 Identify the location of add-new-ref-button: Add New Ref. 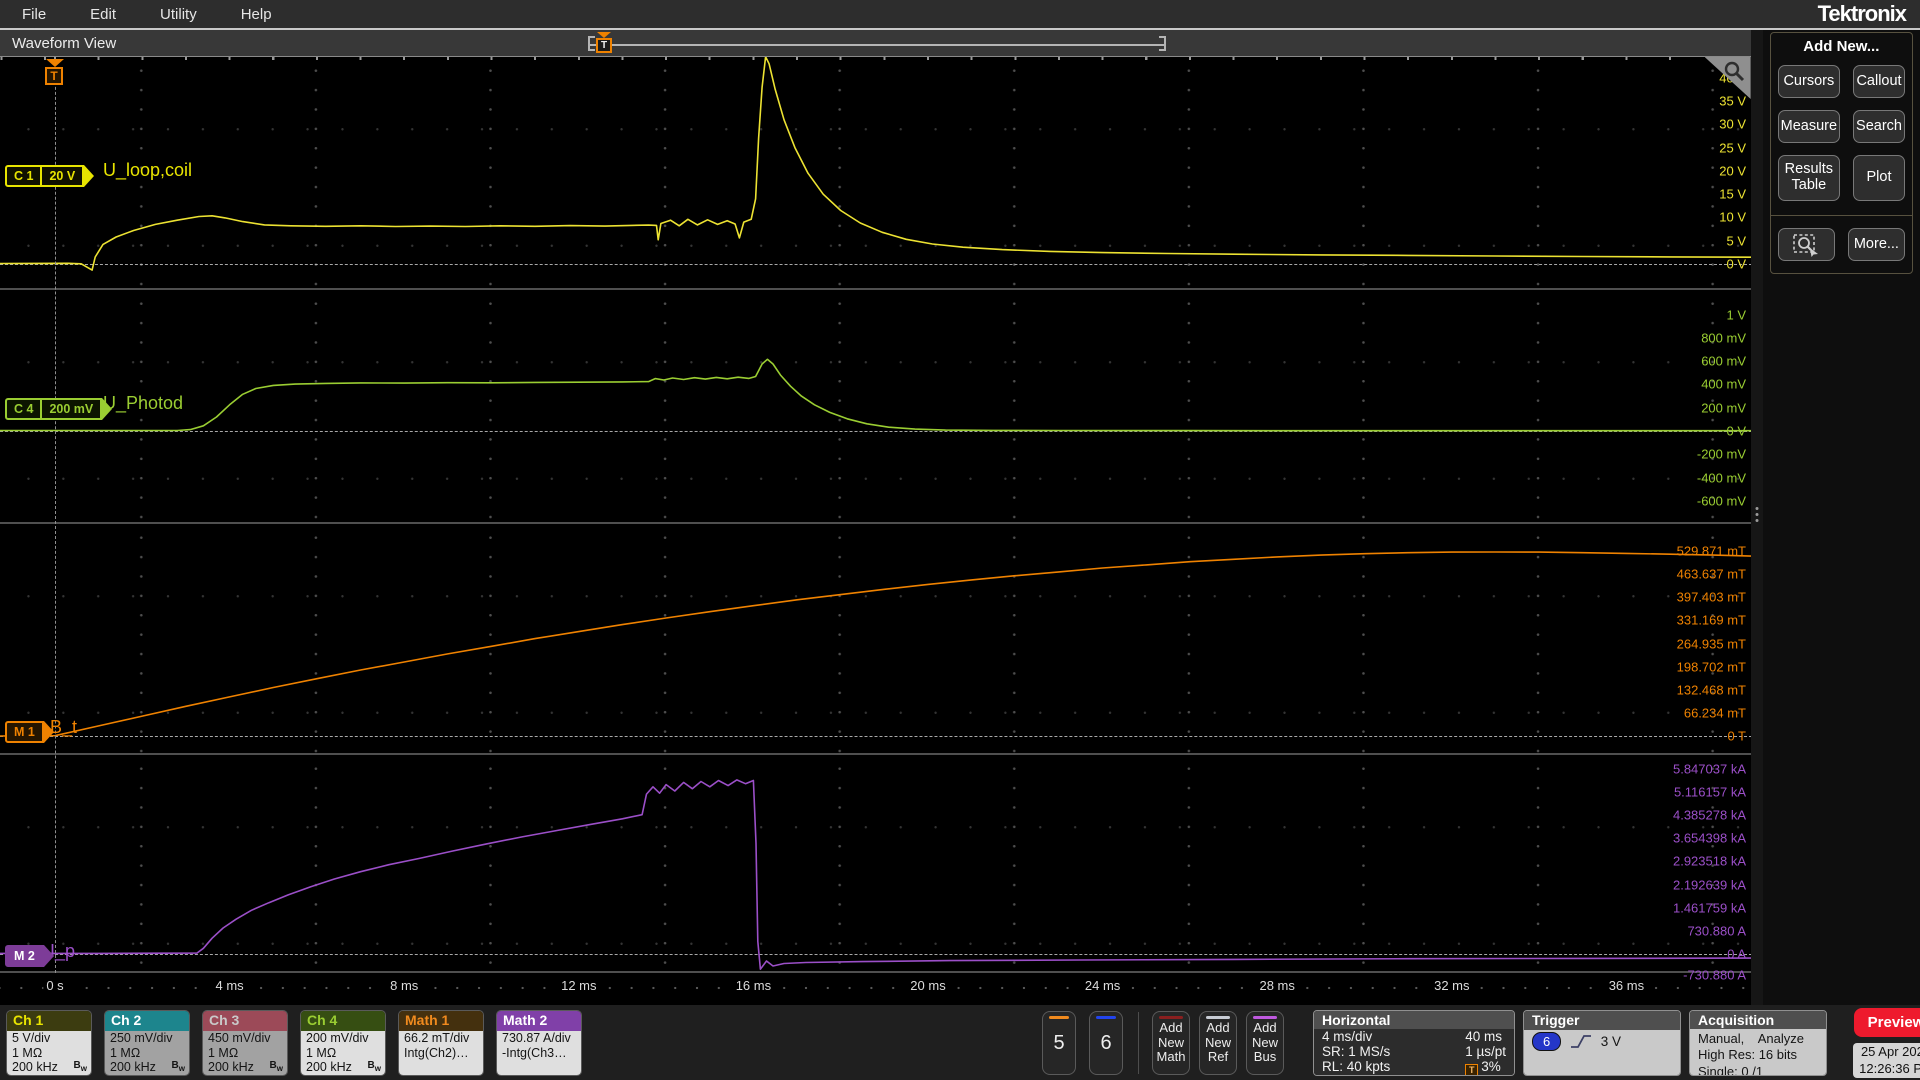
(1218, 1043).